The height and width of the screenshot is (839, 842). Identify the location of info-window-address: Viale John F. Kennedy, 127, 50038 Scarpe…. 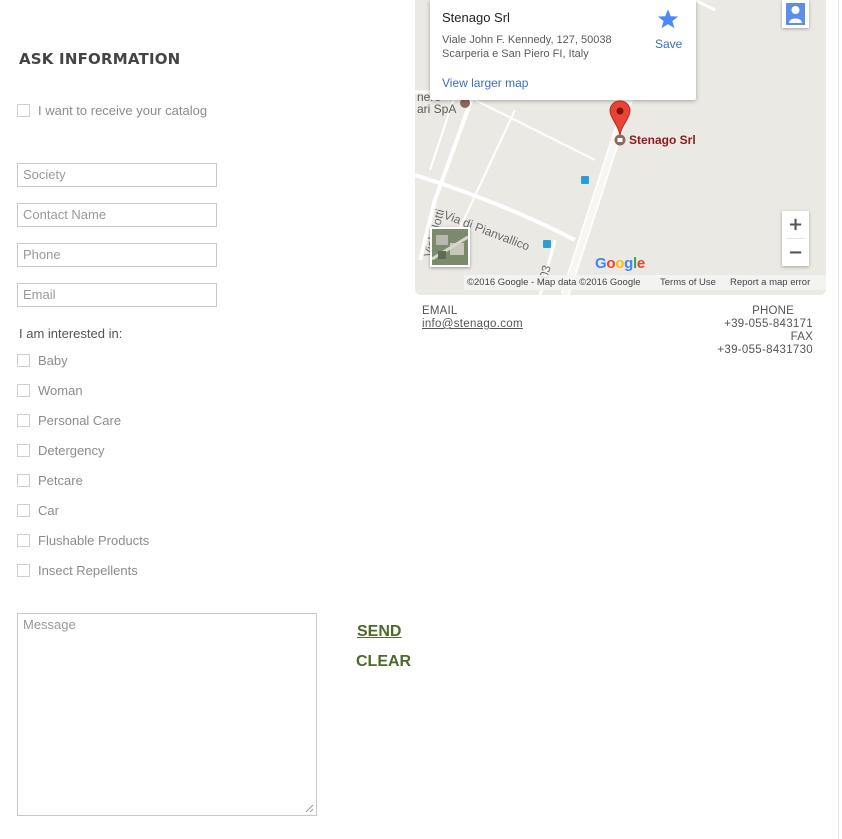
(542, 47).